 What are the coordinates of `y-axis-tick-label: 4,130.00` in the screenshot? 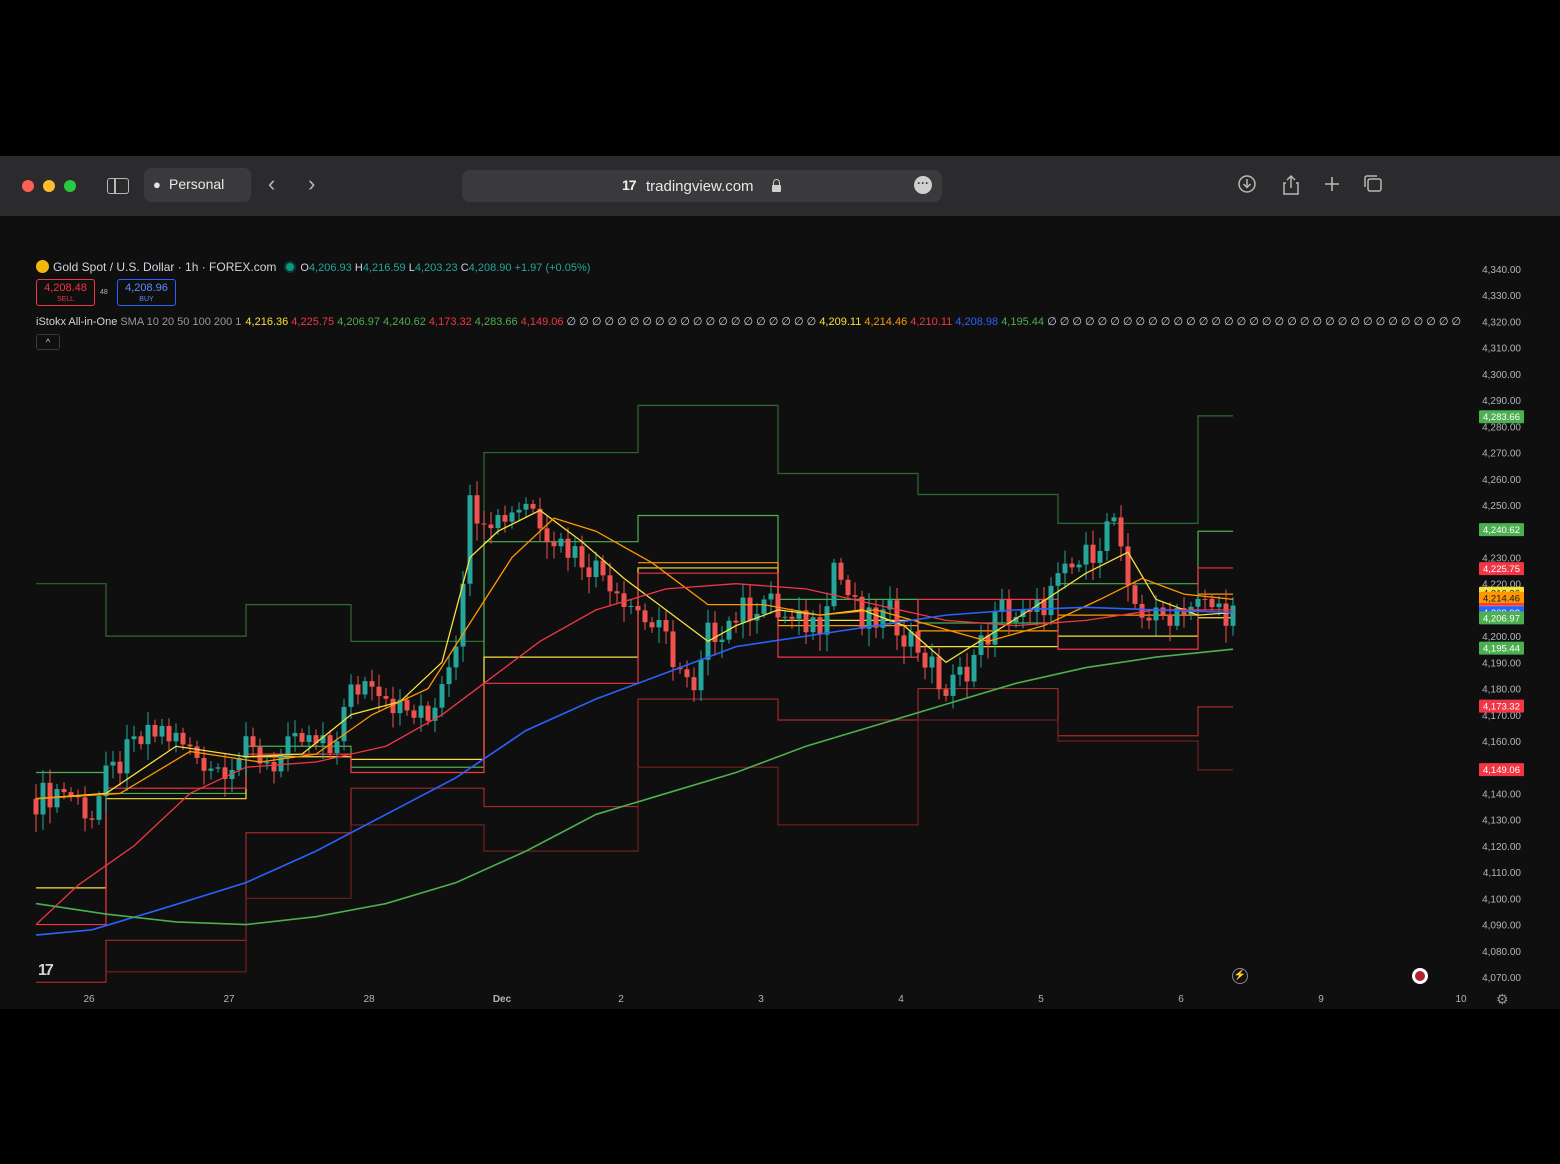 It's located at (1501, 821).